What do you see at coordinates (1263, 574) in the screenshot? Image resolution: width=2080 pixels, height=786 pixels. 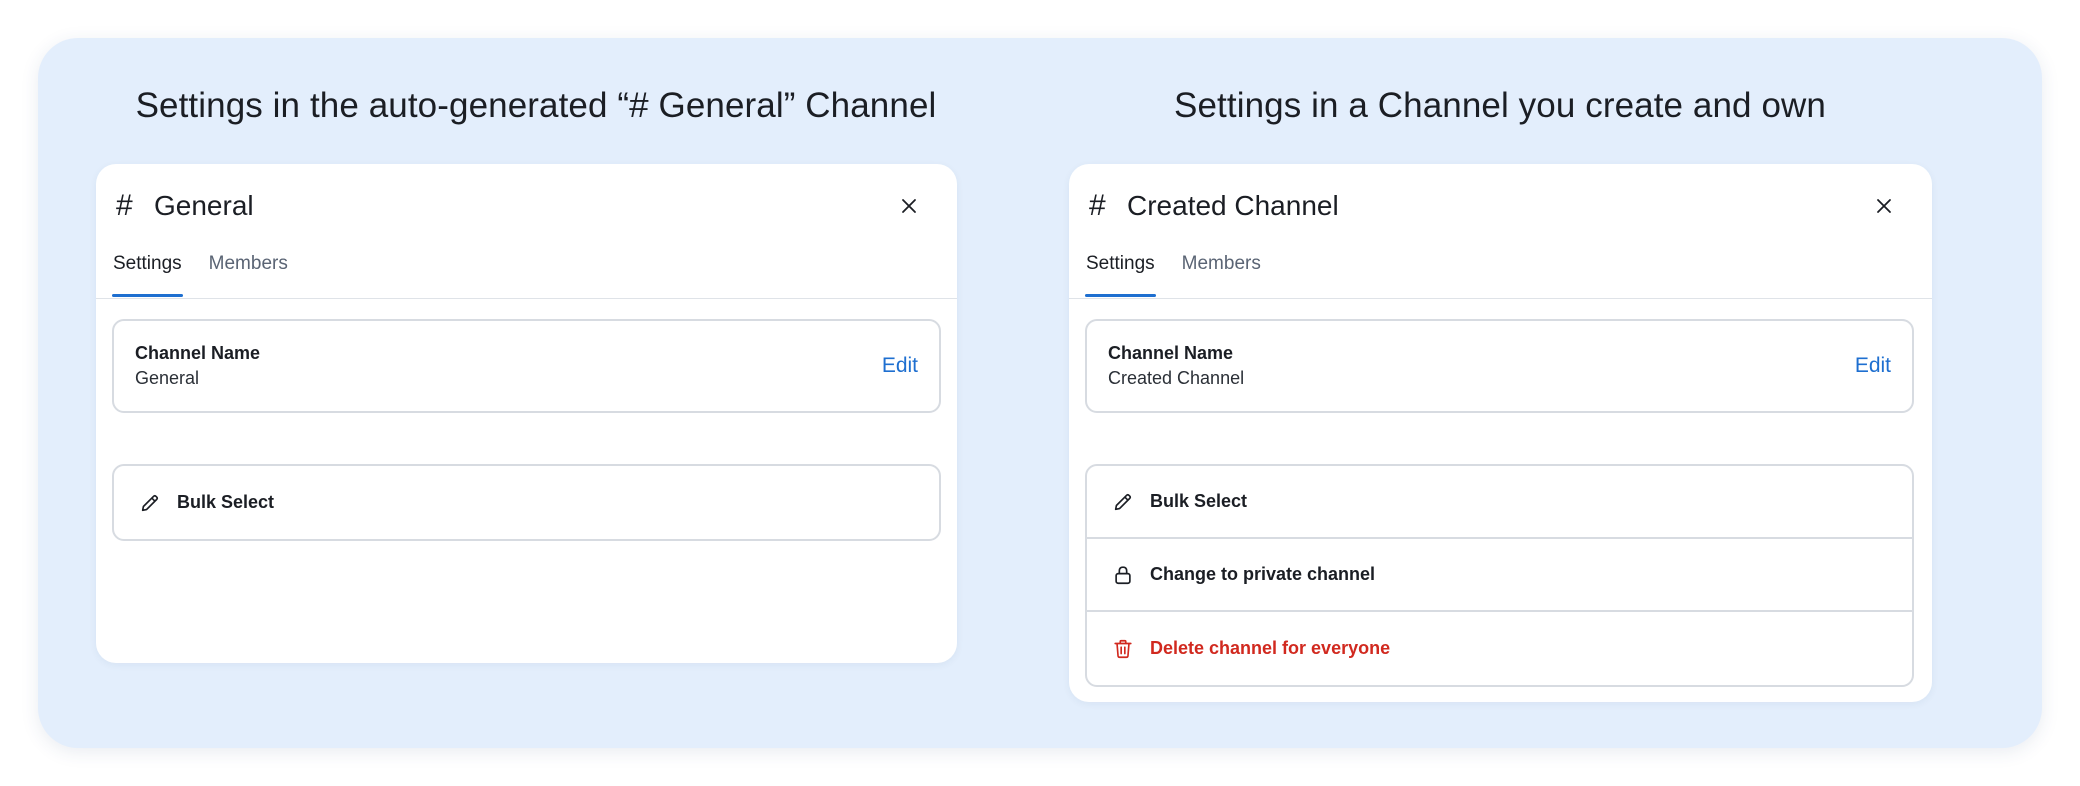 I see `change-to-private-label: Change to private channel` at bounding box center [1263, 574].